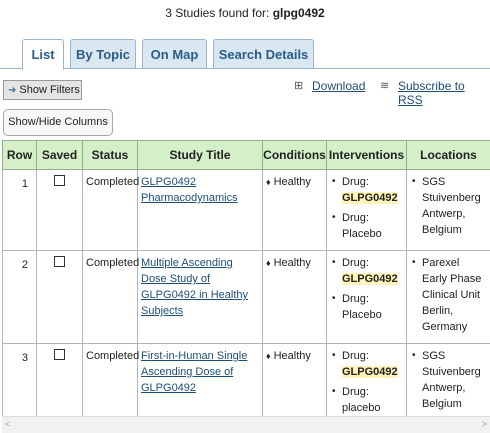  What do you see at coordinates (60, 155) in the screenshot?
I see `column-header-saved: Saved` at bounding box center [60, 155].